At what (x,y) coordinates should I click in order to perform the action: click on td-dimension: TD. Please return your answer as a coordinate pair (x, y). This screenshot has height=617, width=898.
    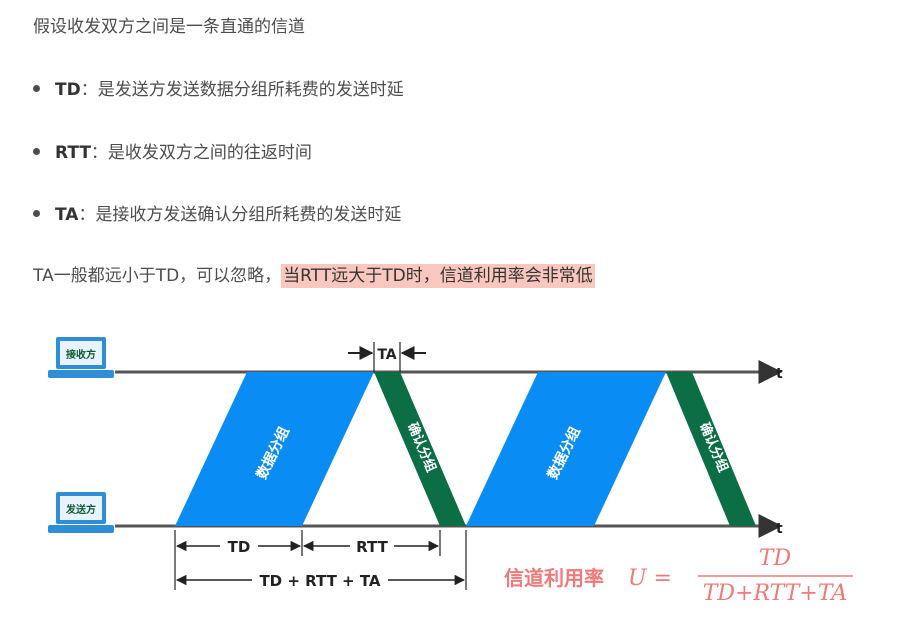
    Looking at the image, I should click on (238, 546).